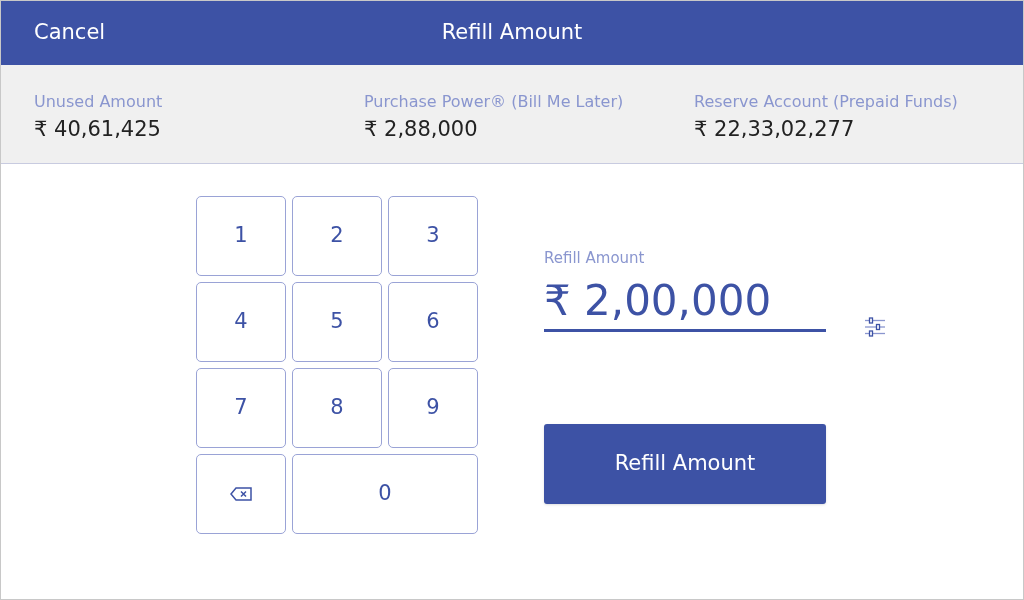 Image resolution: width=1024 pixels, height=600 pixels. I want to click on keypad-key: 8, so click(337, 408).